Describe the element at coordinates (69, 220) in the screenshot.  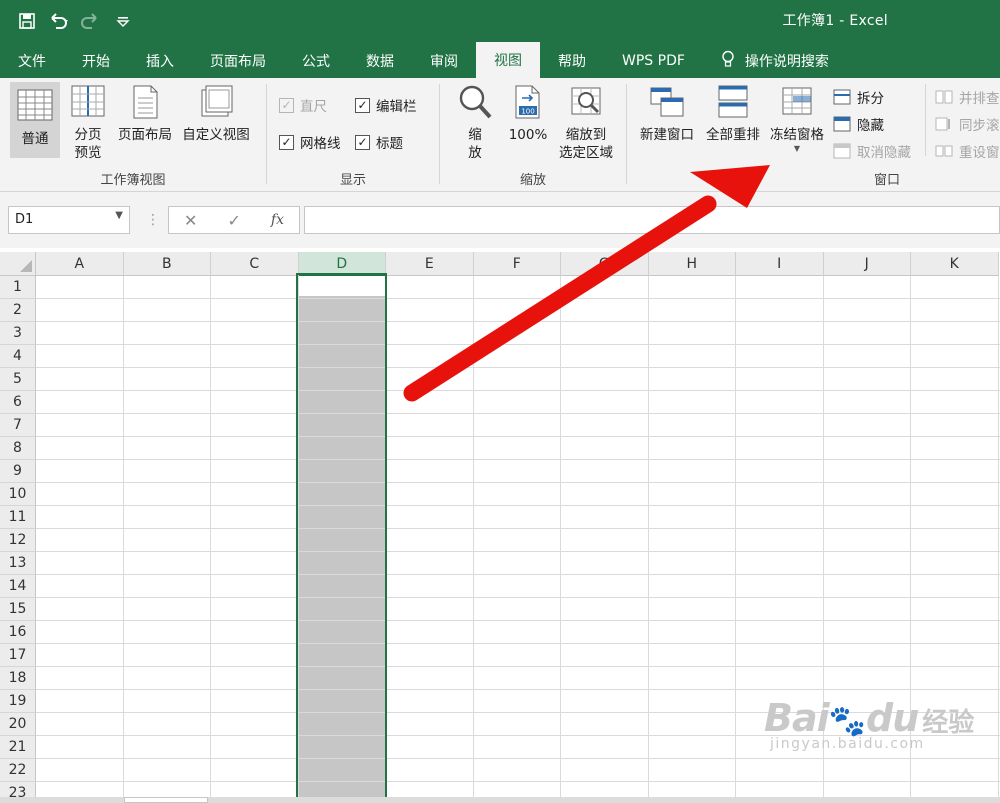
I see `name-box: D1 ▼` at that location.